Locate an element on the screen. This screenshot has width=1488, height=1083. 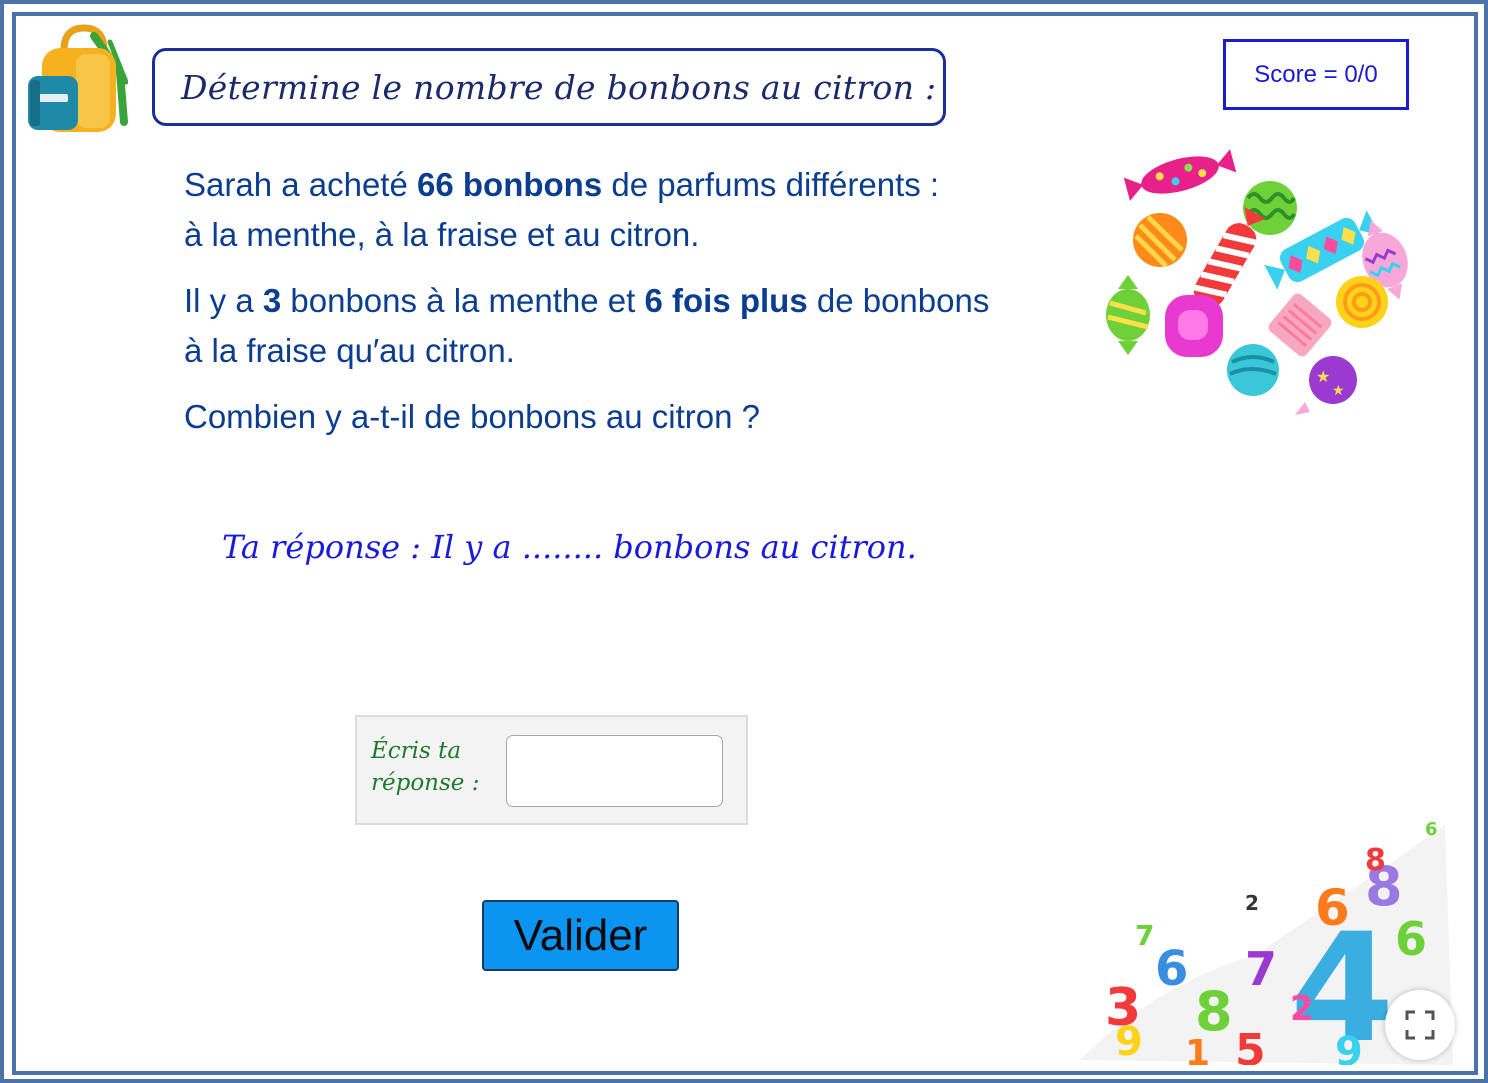
problem-text: Sarah a acheté is located at coordinates (300, 184).